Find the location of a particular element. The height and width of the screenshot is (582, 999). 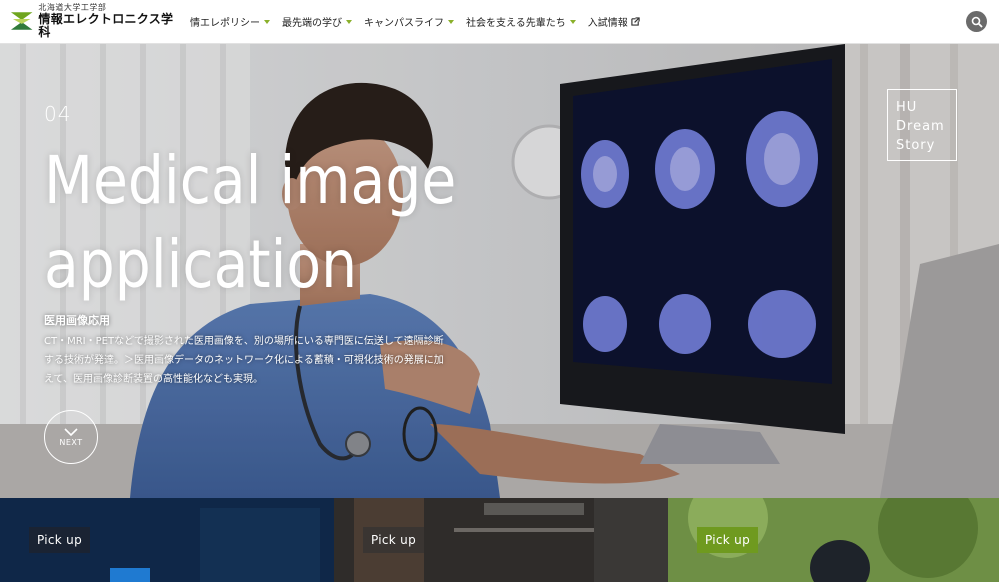

nav-item-campus-life: キャンパスライフ is located at coordinates (409, 21).